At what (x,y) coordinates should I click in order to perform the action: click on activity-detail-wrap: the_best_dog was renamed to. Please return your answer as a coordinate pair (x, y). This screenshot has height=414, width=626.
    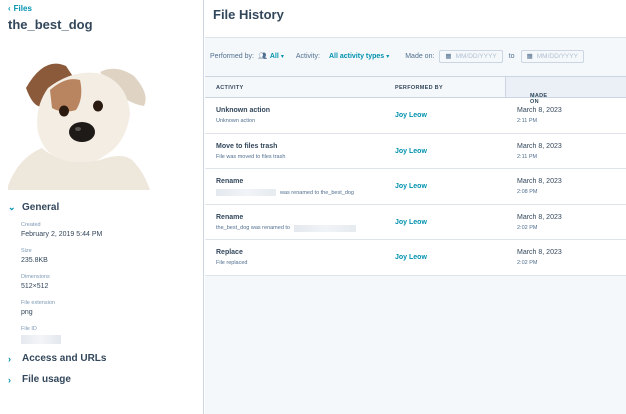
    Looking at the image, I should click on (286, 228).